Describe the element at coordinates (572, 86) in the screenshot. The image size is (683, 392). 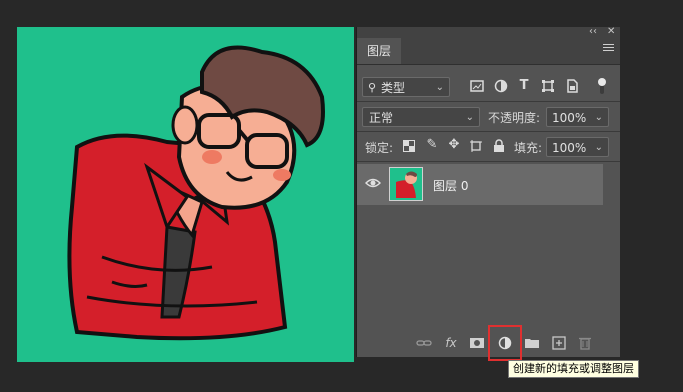
I see `smart-object-filter-icon` at that location.